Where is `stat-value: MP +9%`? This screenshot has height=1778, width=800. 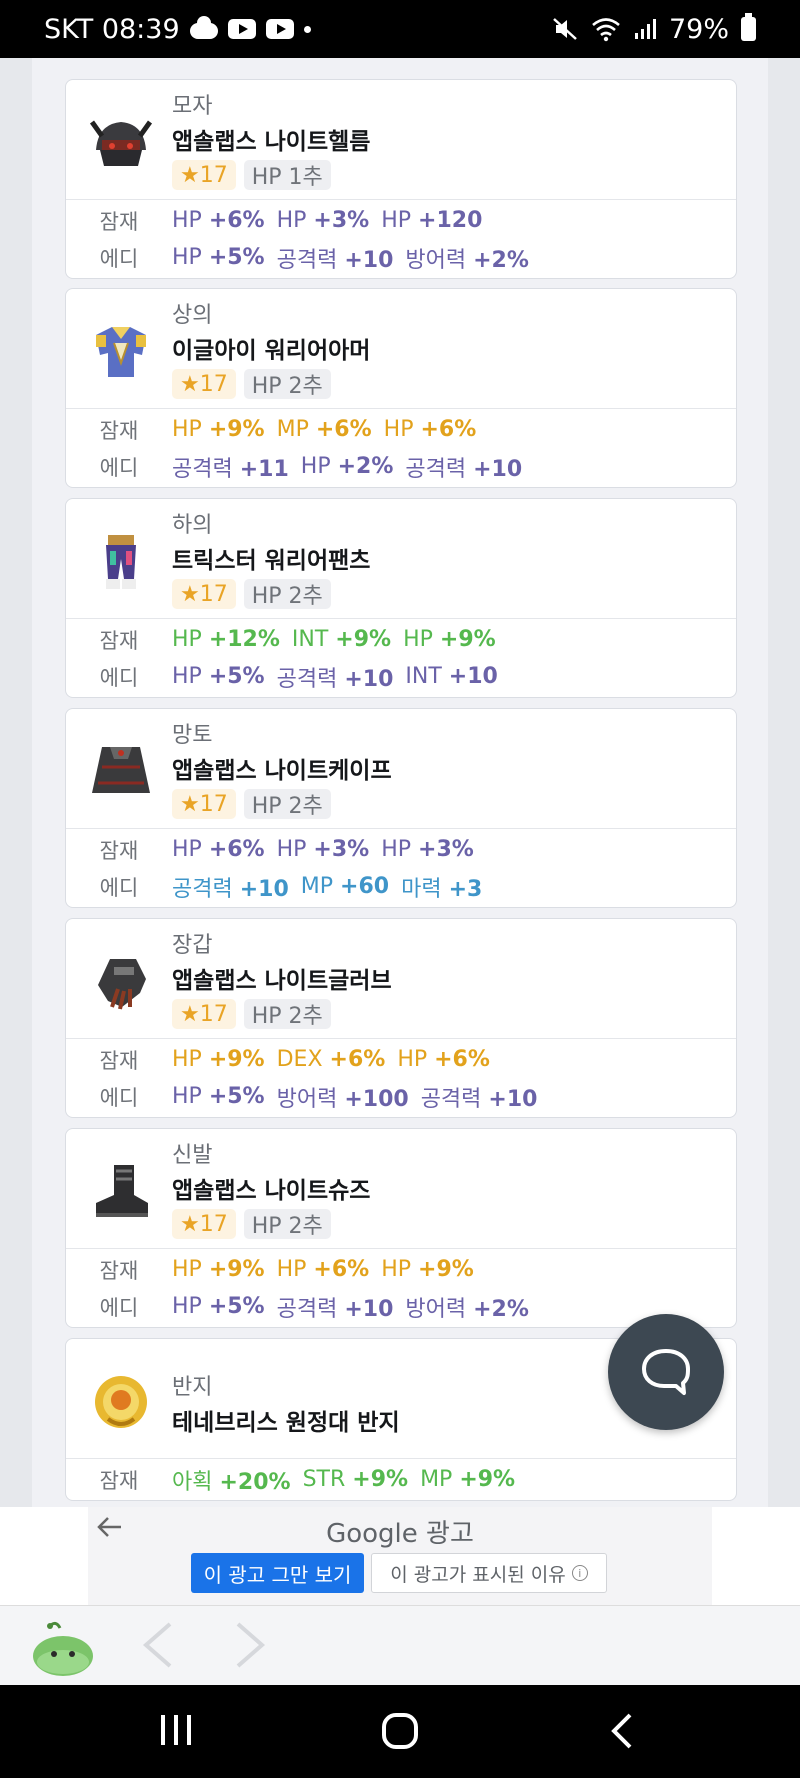 stat-value: MP +9% is located at coordinates (468, 1479).